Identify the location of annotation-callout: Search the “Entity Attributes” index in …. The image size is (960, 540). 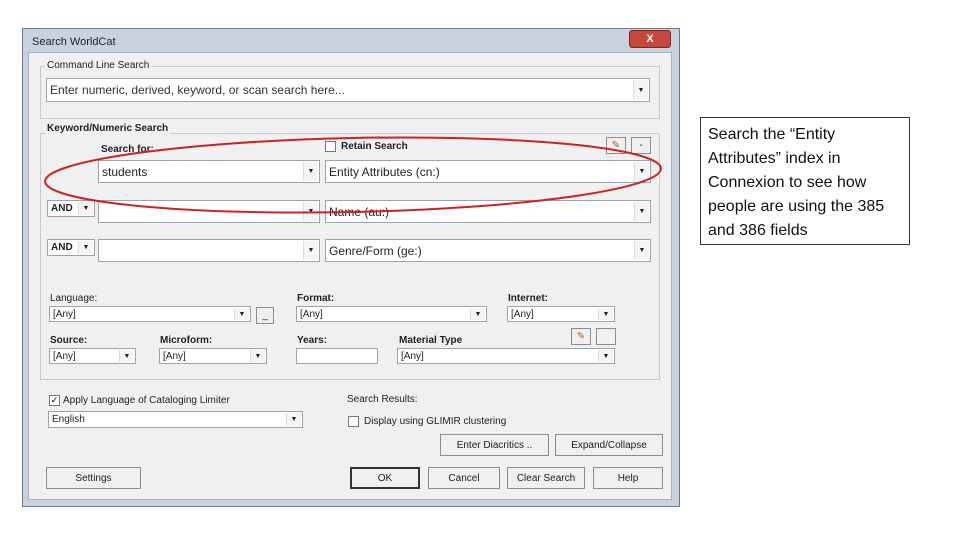
(805, 181).